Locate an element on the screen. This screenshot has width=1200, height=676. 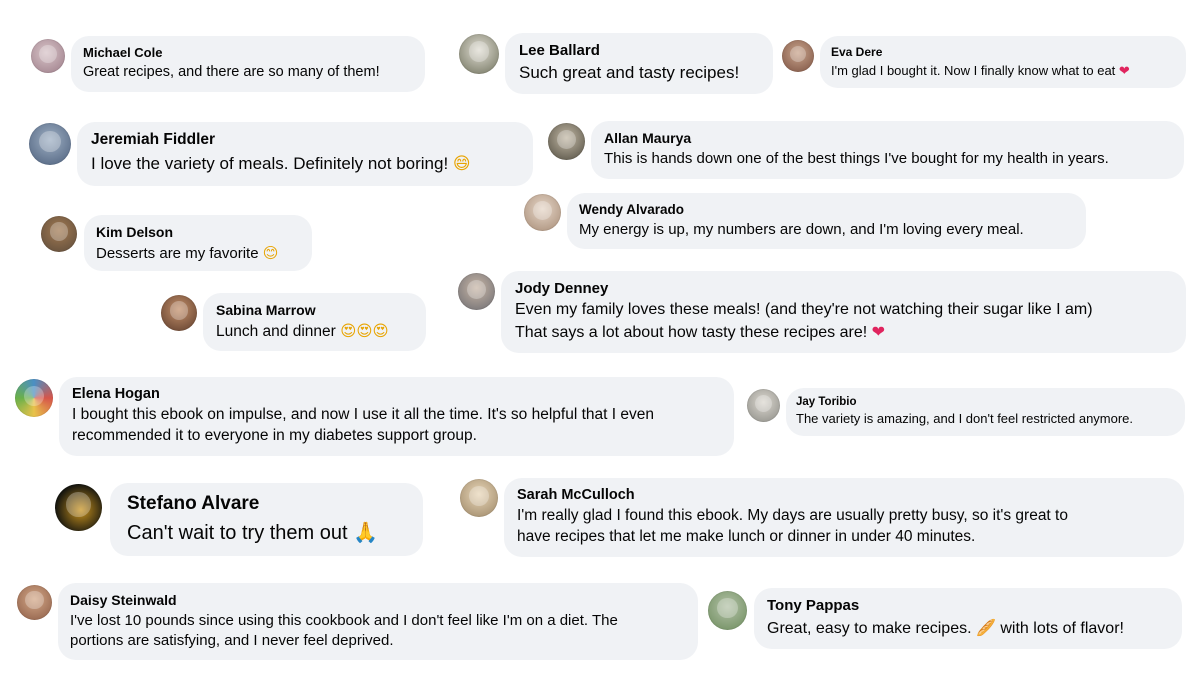
commenter-name: Daisy Steinwald is located at coordinates (378, 600).